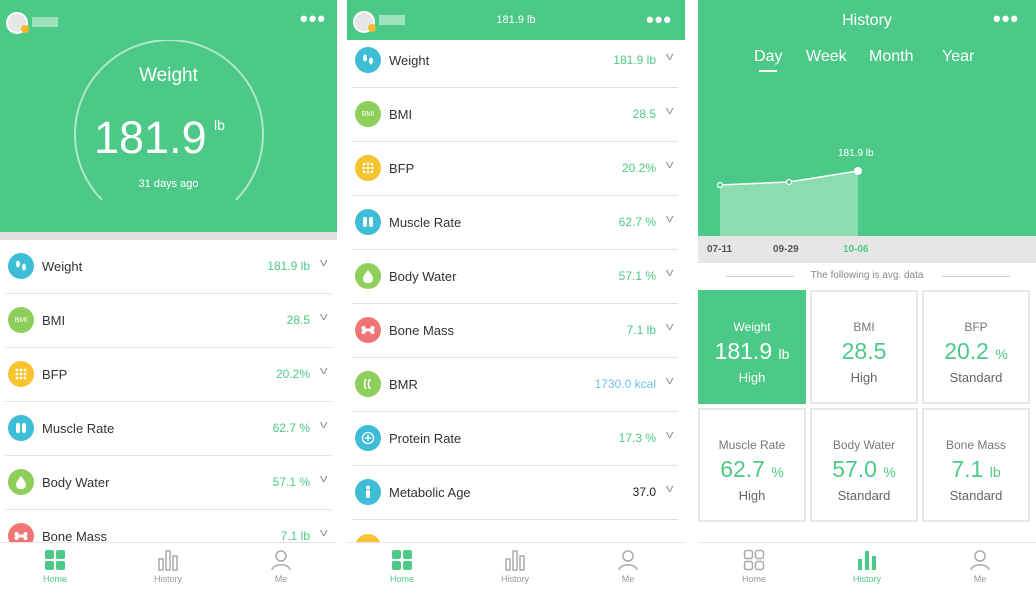 Image resolution: width=1036 pixels, height=593 pixels. What do you see at coordinates (516, 20) in the screenshot?
I see `header-weight: 181.9 lb` at bounding box center [516, 20].